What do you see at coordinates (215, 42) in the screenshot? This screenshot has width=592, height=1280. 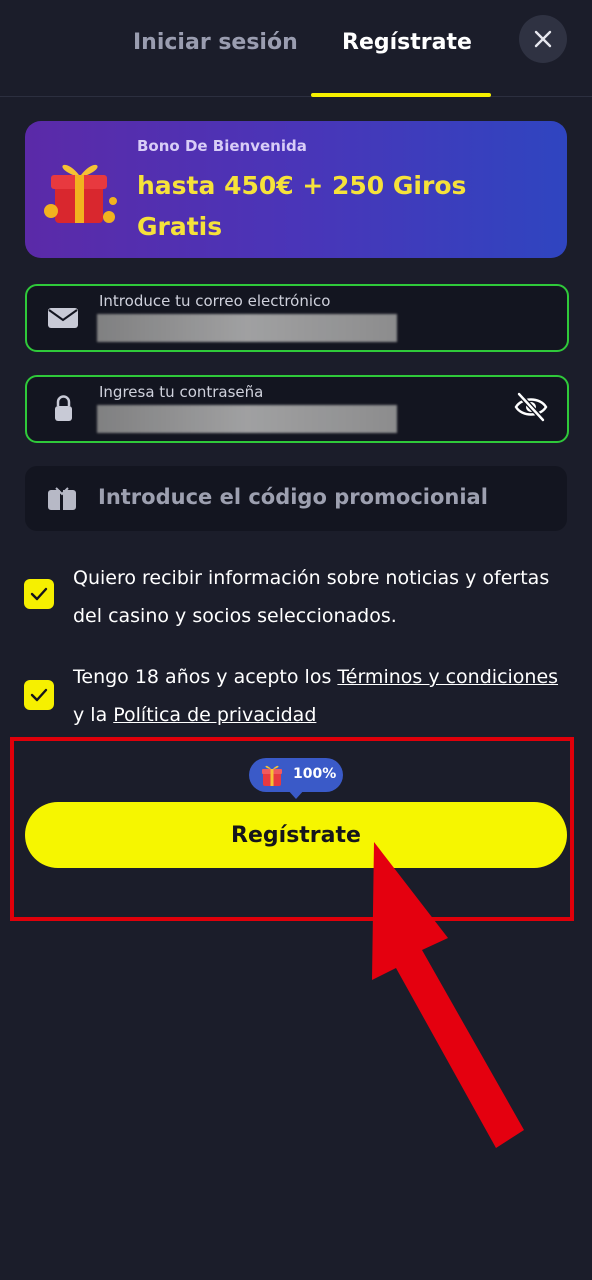 I see `tab-login: Iniciar sesión` at bounding box center [215, 42].